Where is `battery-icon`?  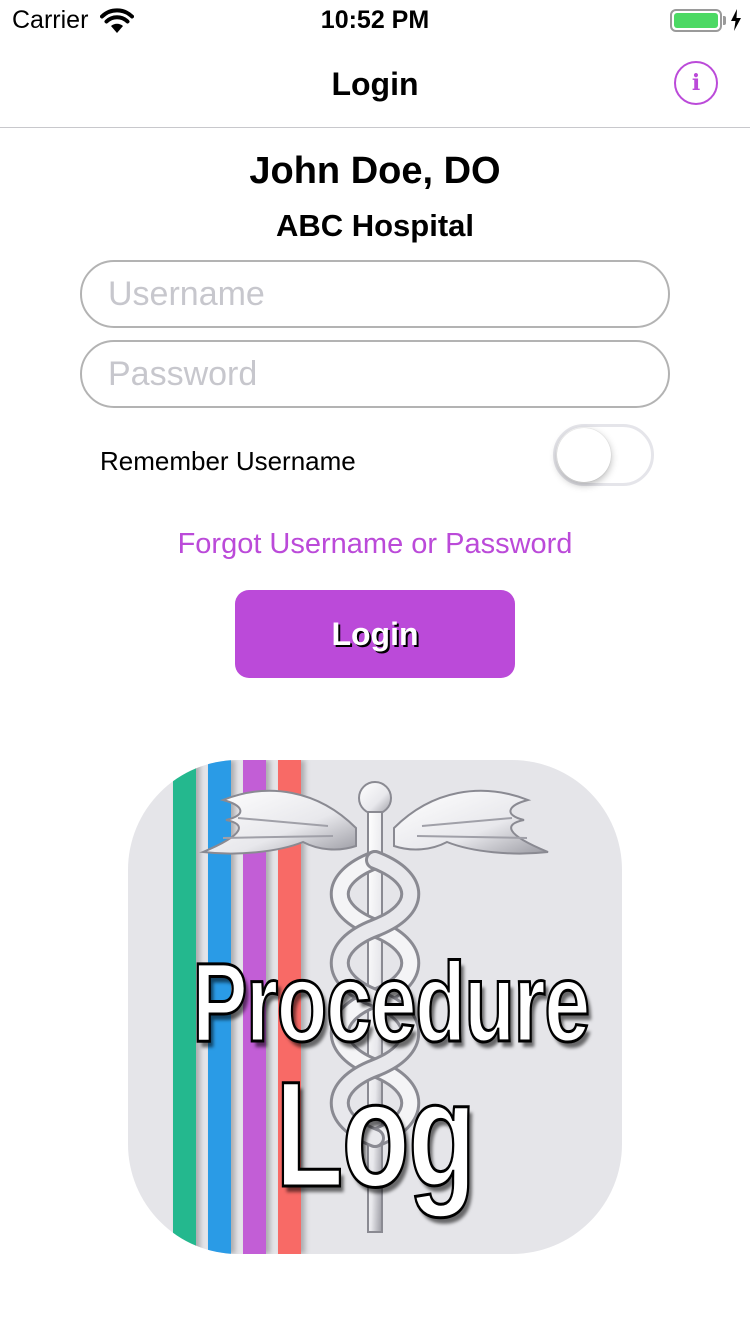 battery-icon is located at coordinates (696, 20).